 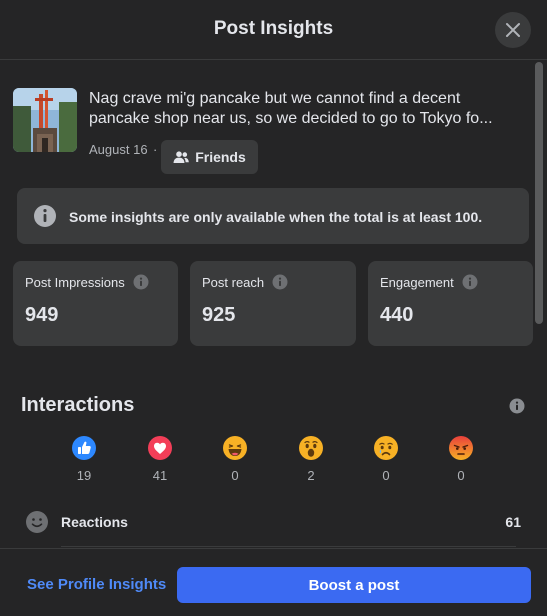 What do you see at coordinates (235, 448) in the screenshot?
I see `haha-icon` at bounding box center [235, 448].